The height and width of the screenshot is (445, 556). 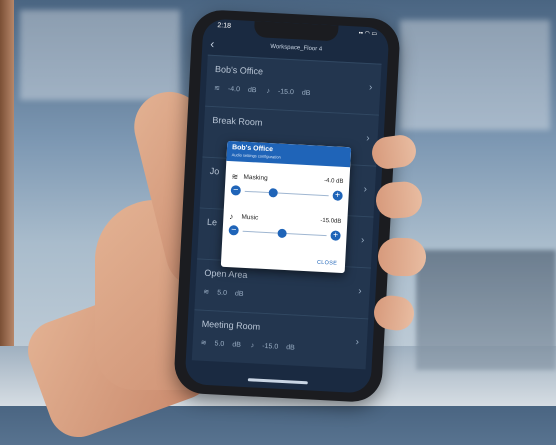 What do you see at coordinates (237, 121) in the screenshot?
I see `room-name: Break Room` at bounding box center [237, 121].